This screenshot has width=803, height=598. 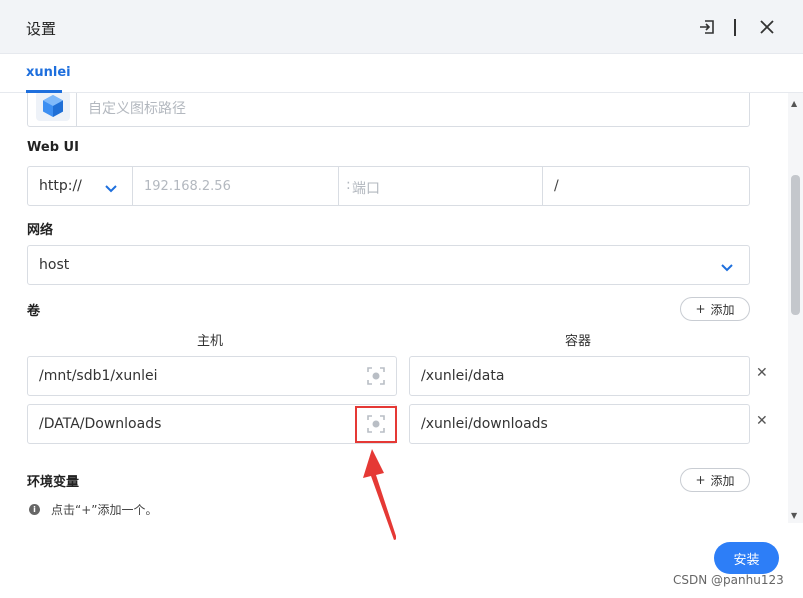 I want to click on content-scrollbar: ▲ ▼, so click(x=795, y=308).